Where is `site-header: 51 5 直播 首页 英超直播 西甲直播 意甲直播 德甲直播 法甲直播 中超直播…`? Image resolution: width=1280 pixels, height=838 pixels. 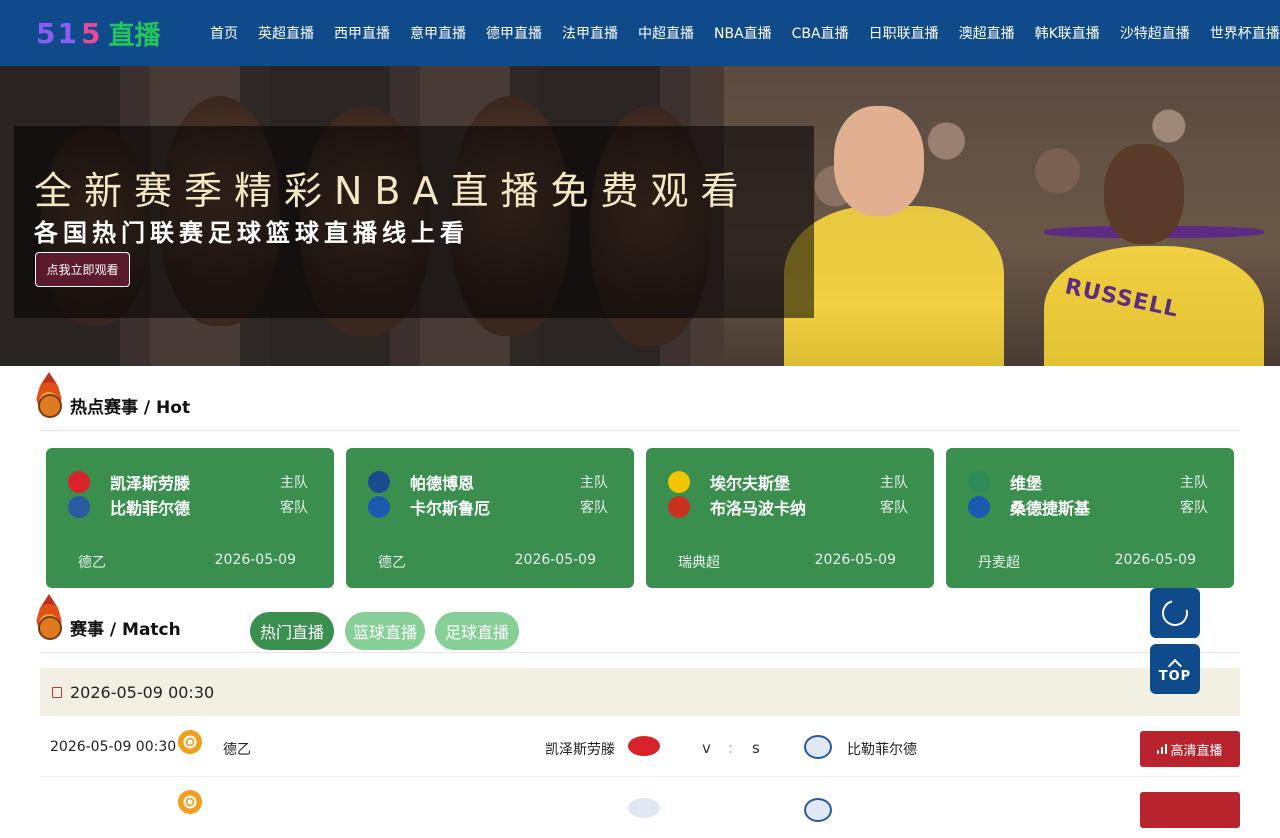
site-header: 51 5 直播 首页 英超直播 西甲直播 意甲直播 德甲直播 法甲直播 中超直播… is located at coordinates (640, 33).